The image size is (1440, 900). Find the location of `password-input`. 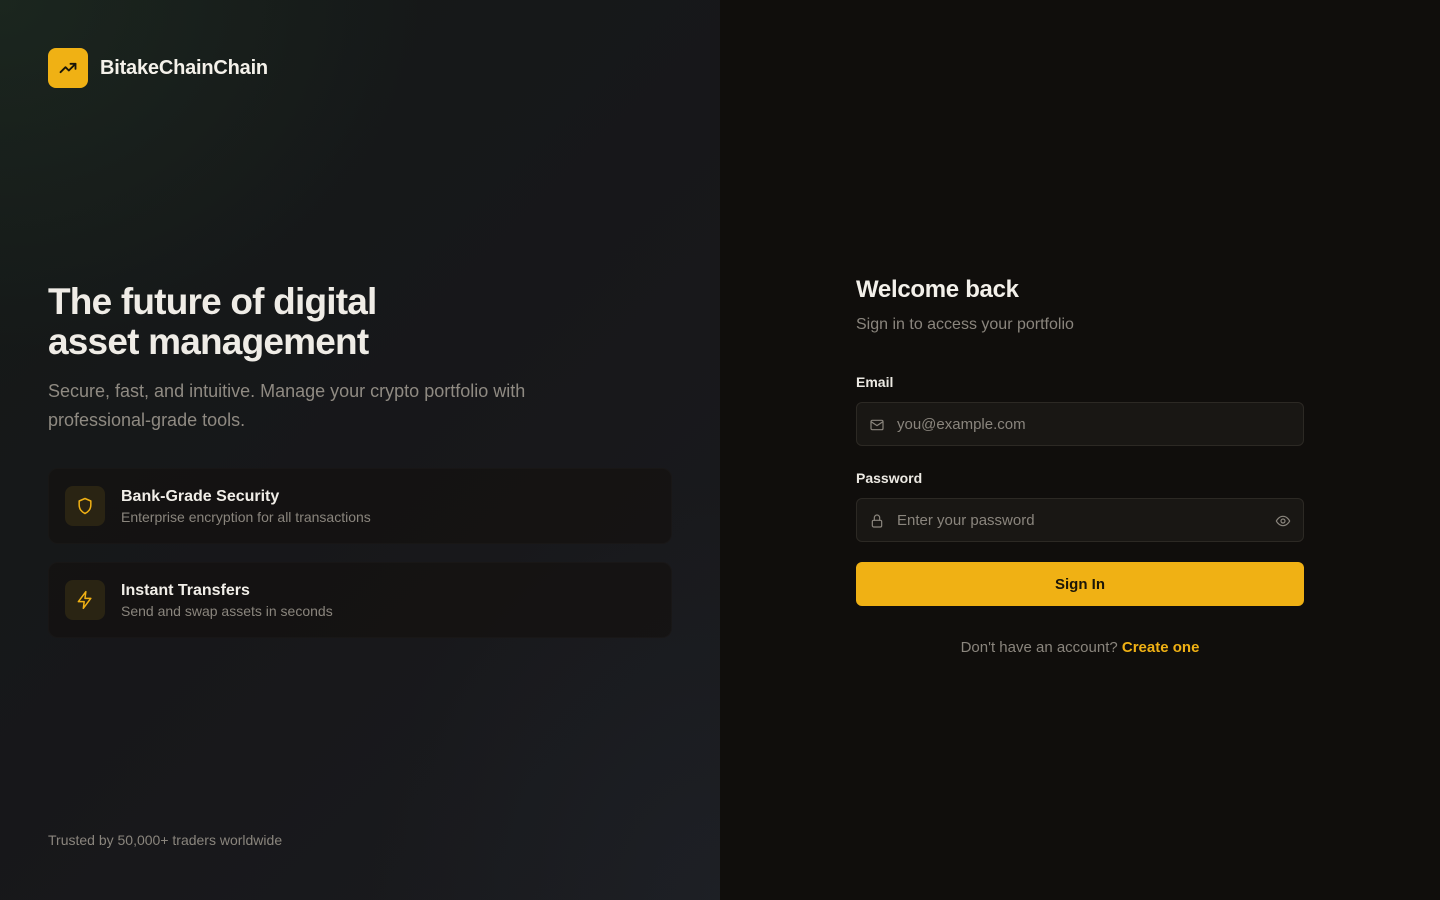

password-input is located at coordinates (1080, 520).